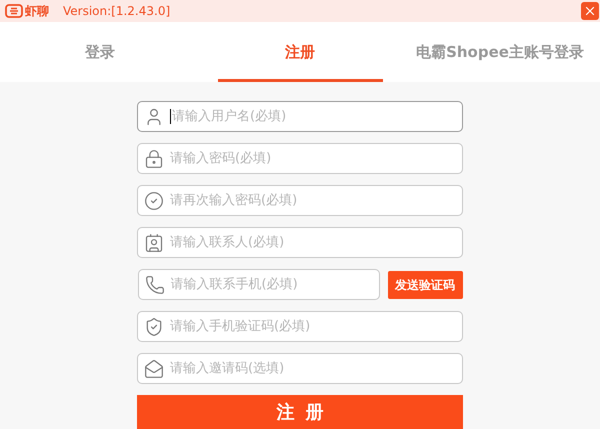 The image size is (600, 429). What do you see at coordinates (37, 11) in the screenshot?
I see `app-name: 虾聊` at bounding box center [37, 11].